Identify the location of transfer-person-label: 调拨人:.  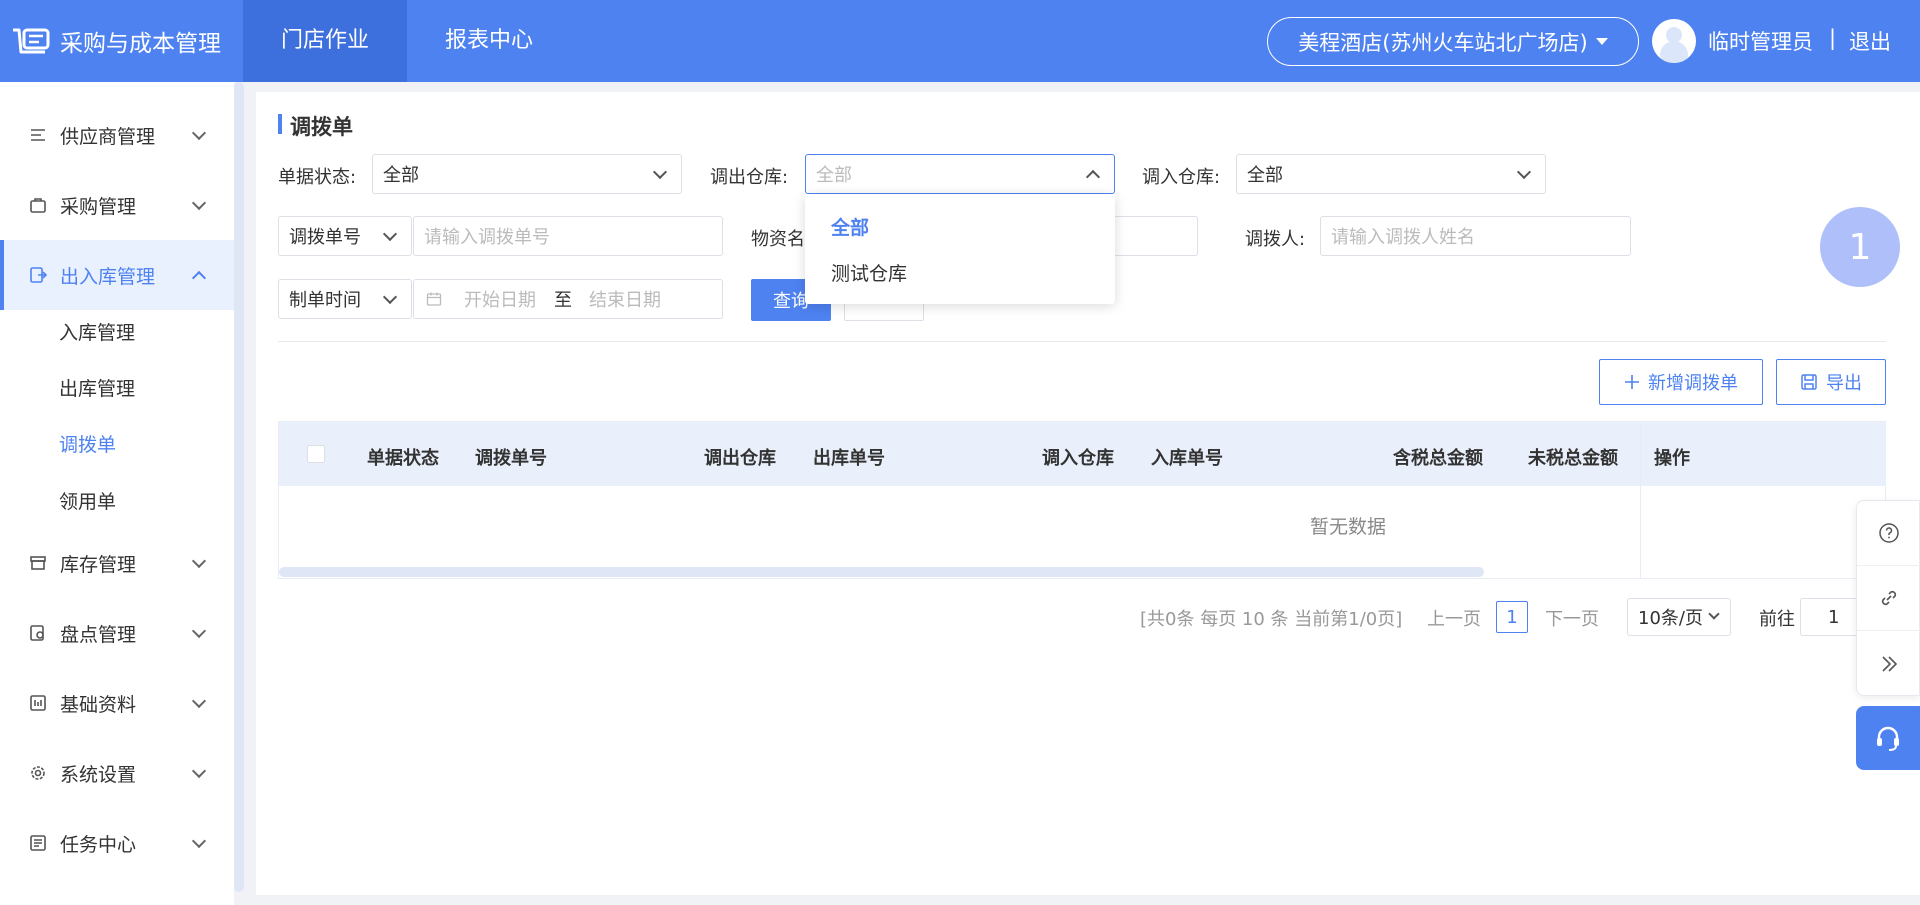
(1275, 239).